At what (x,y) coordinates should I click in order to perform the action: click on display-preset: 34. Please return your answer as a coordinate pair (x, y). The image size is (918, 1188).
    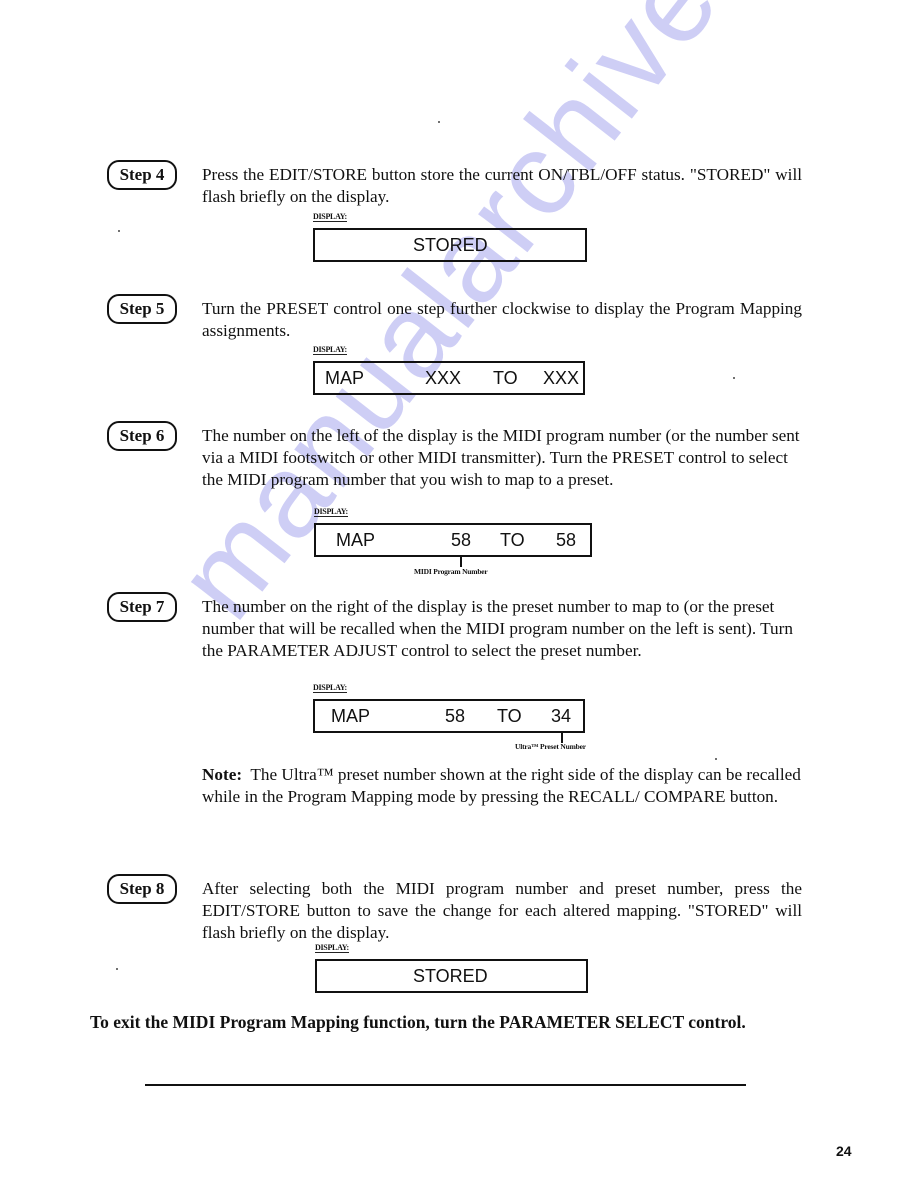
    Looking at the image, I should click on (561, 716).